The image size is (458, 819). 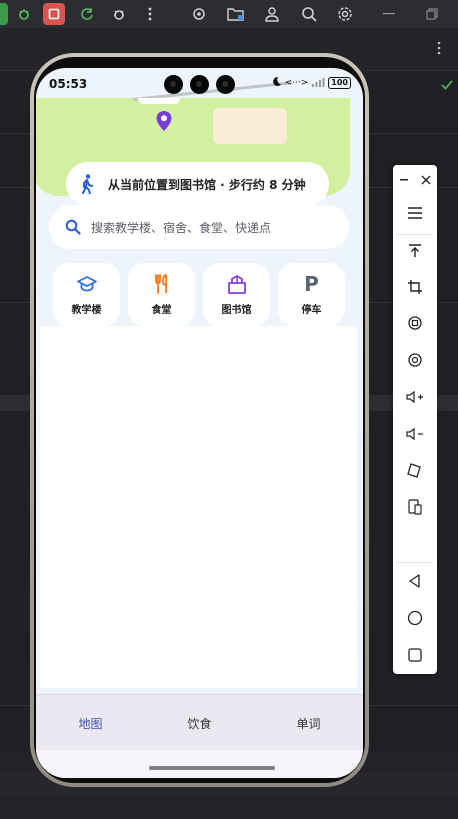 I want to click on status-time: 05:53, so click(x=68, y=84).